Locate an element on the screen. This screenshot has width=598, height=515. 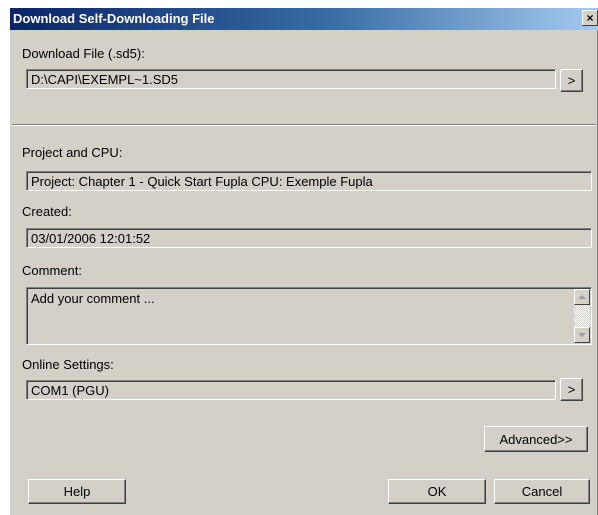
separator is located at coordinates (304, 125).